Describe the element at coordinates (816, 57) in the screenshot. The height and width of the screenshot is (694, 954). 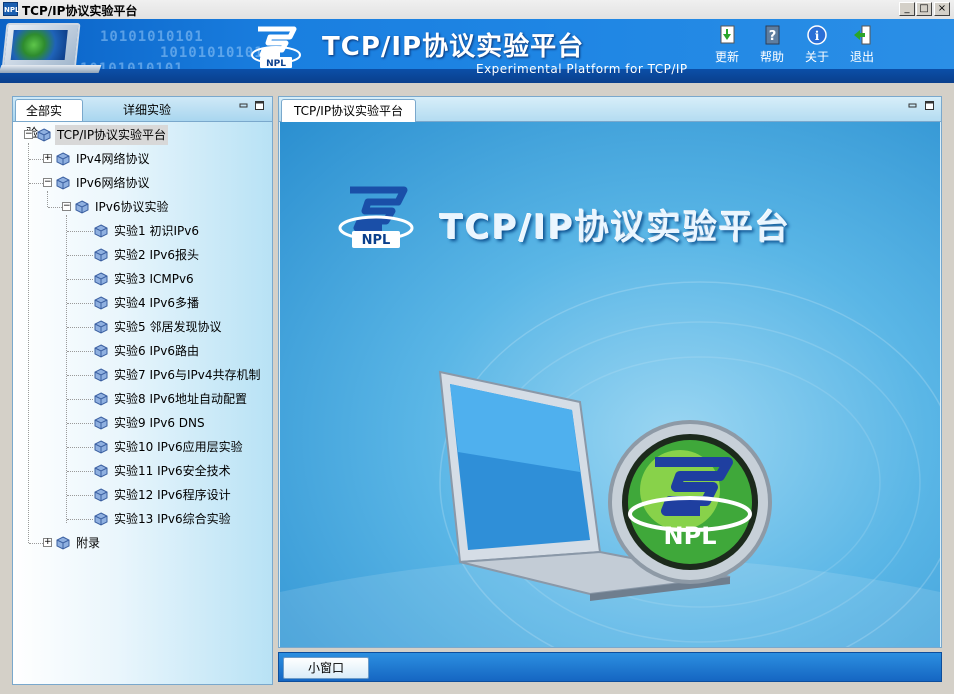
I see `about-label: 关于` at that location.